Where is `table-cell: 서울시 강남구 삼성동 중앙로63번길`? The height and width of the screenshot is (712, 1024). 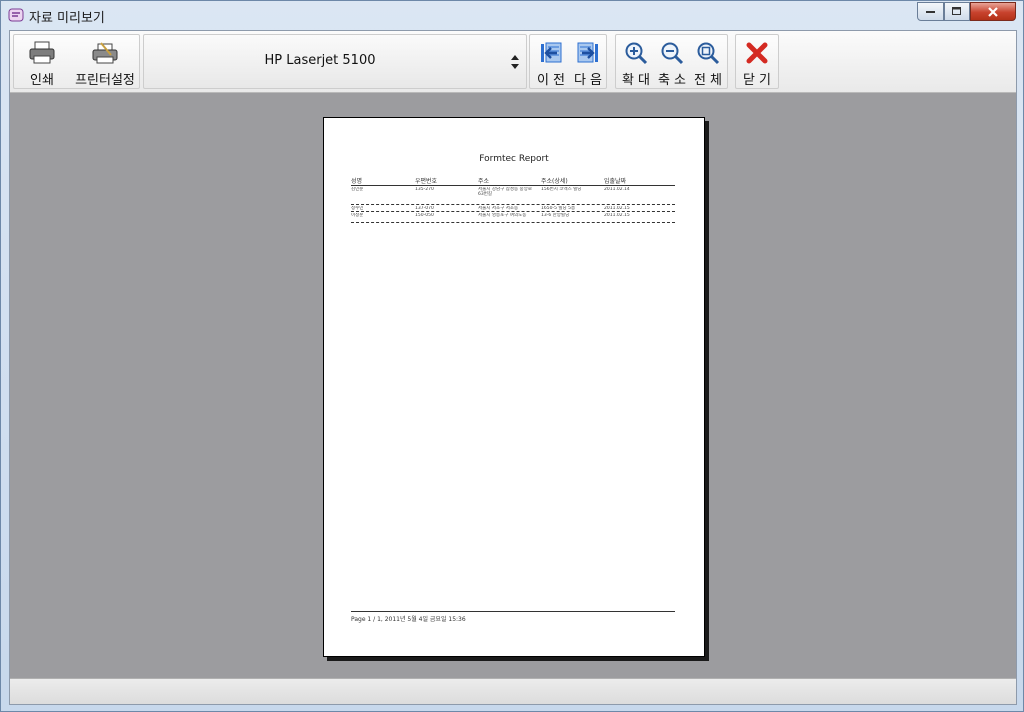
table-cell: 서울시 강남구 삼성동 중앙로63번길 is located at coordinates (505, 192).